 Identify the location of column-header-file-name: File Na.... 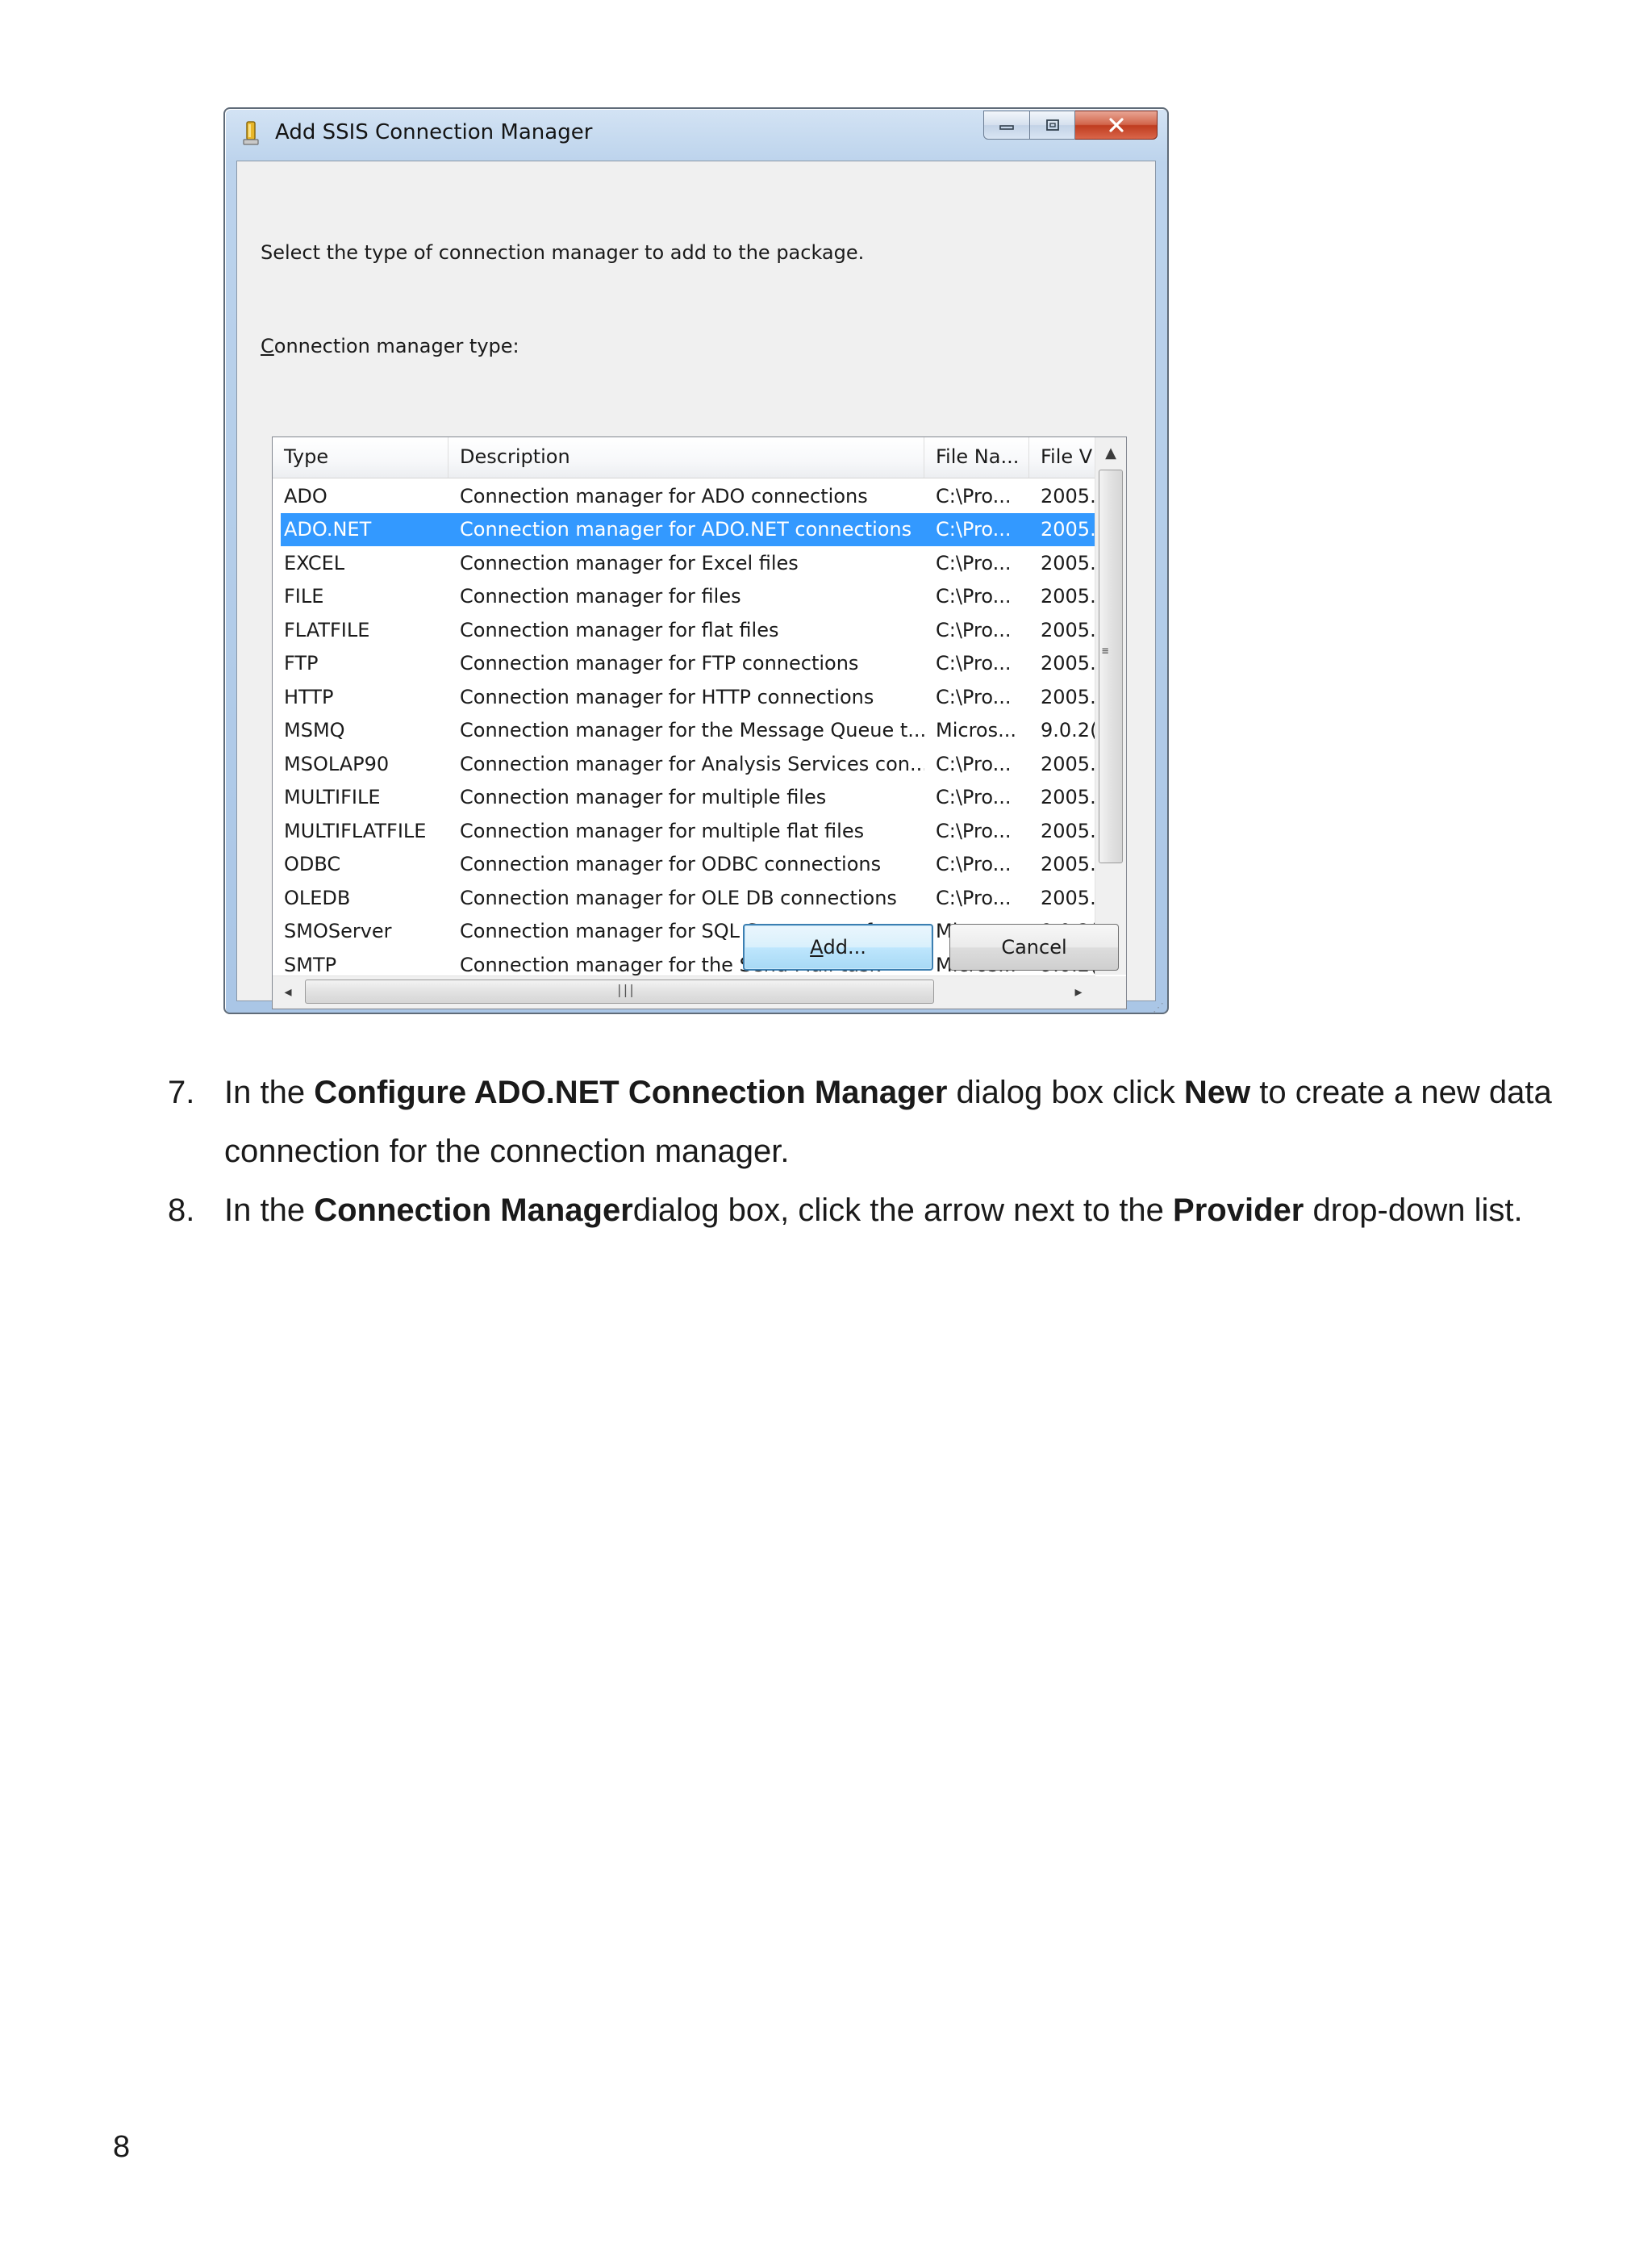
(976, 457).